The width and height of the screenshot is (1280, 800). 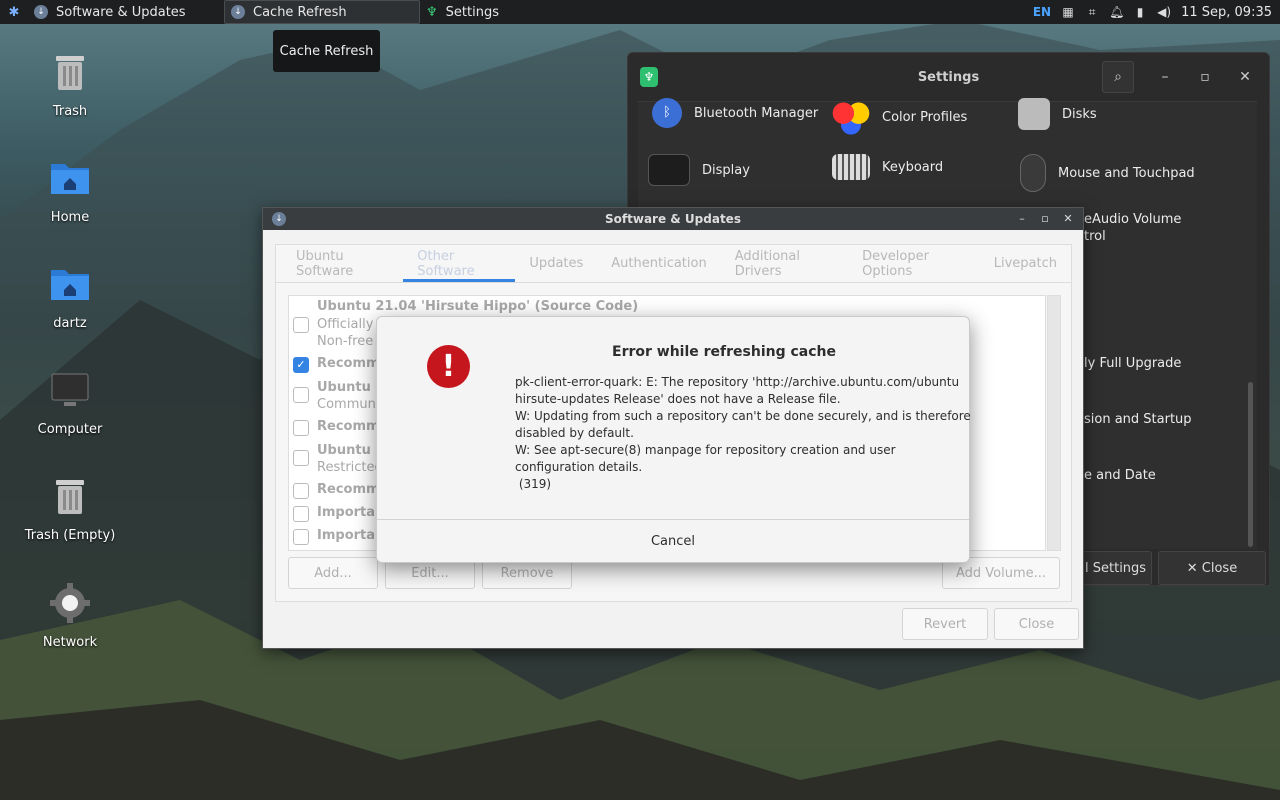 I want to click on settings-item-keyboard: Keyboard, so click(x=887, y=167).